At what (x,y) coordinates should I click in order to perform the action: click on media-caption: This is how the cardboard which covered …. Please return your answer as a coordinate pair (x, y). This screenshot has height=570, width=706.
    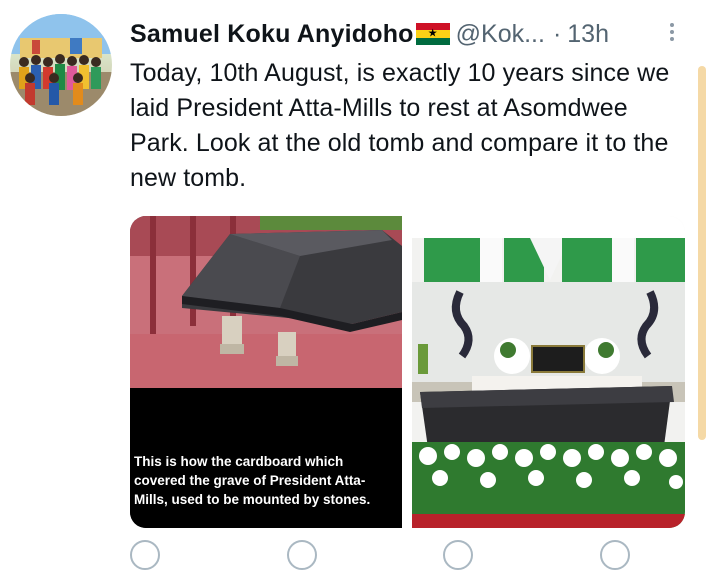
    Looking at the image, I should click on (252, 480).